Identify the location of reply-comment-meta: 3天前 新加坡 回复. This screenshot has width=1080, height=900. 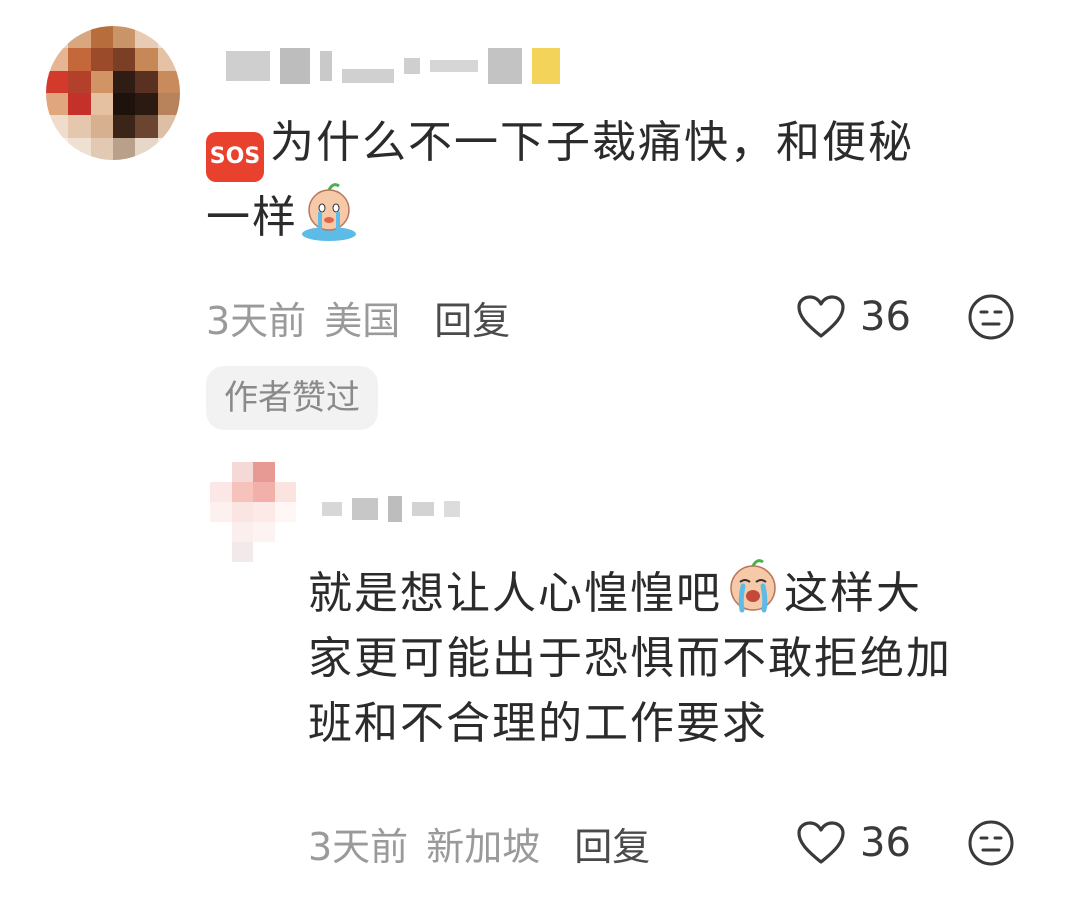
(479, 843).